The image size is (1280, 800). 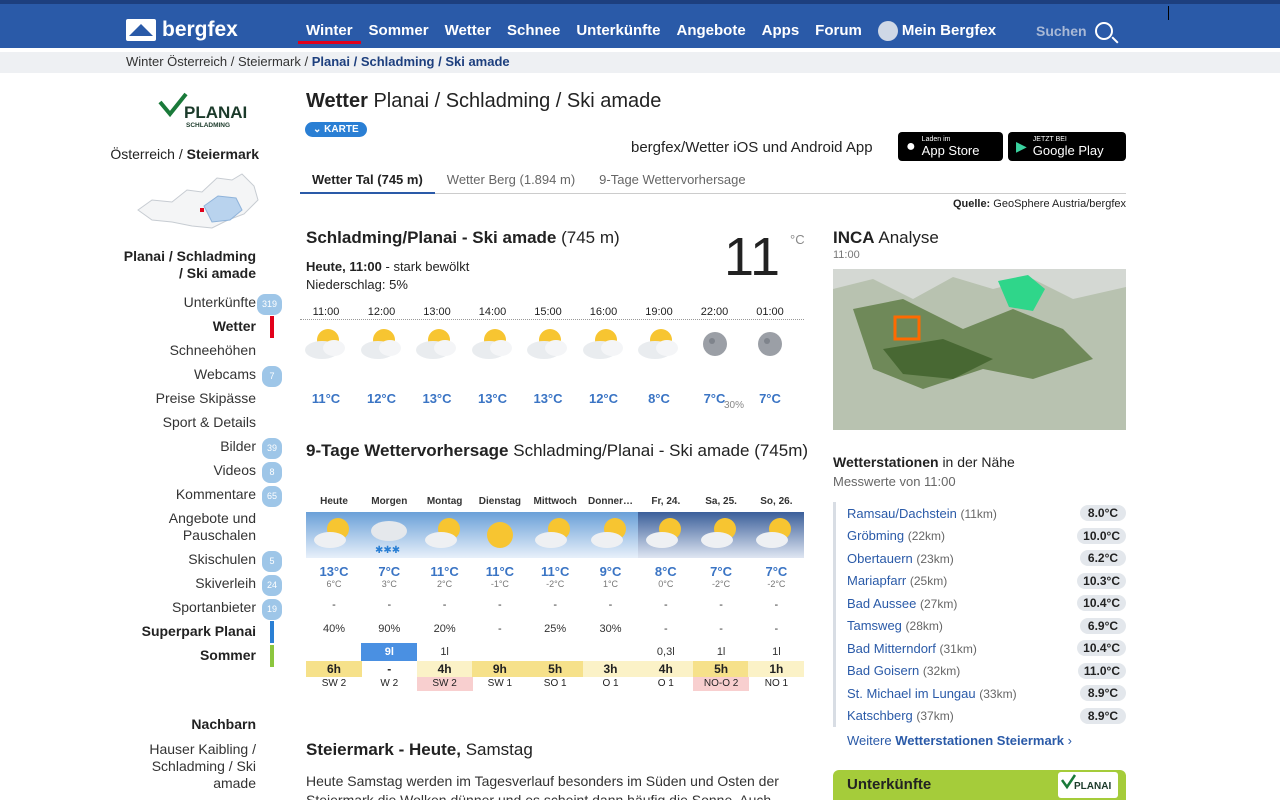 I want to click on forecast-day: Donner… 9°C 1°C - 30% 3h O 1, so click(x=610, y=593).